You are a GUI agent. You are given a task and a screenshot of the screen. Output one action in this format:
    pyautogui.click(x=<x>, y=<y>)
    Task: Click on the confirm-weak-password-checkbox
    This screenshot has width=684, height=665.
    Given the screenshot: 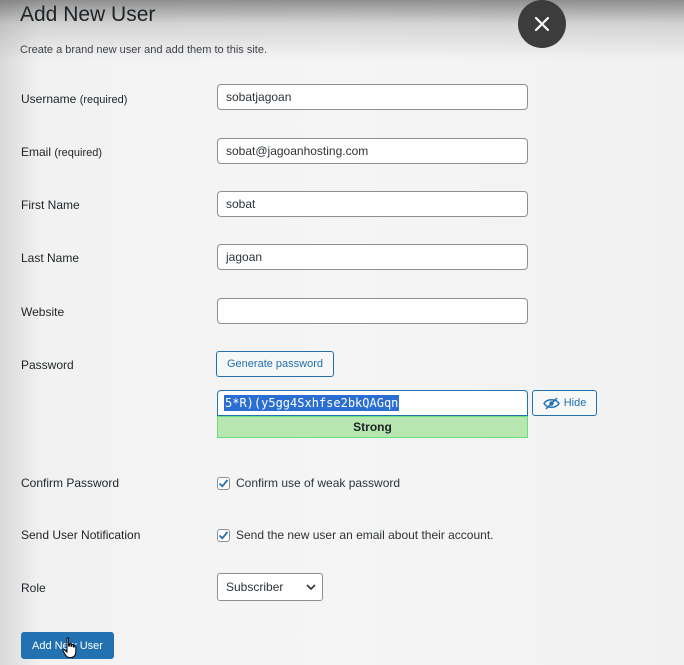 What is the action you would take?
    pyautogui.click(x=223, y=483)
    